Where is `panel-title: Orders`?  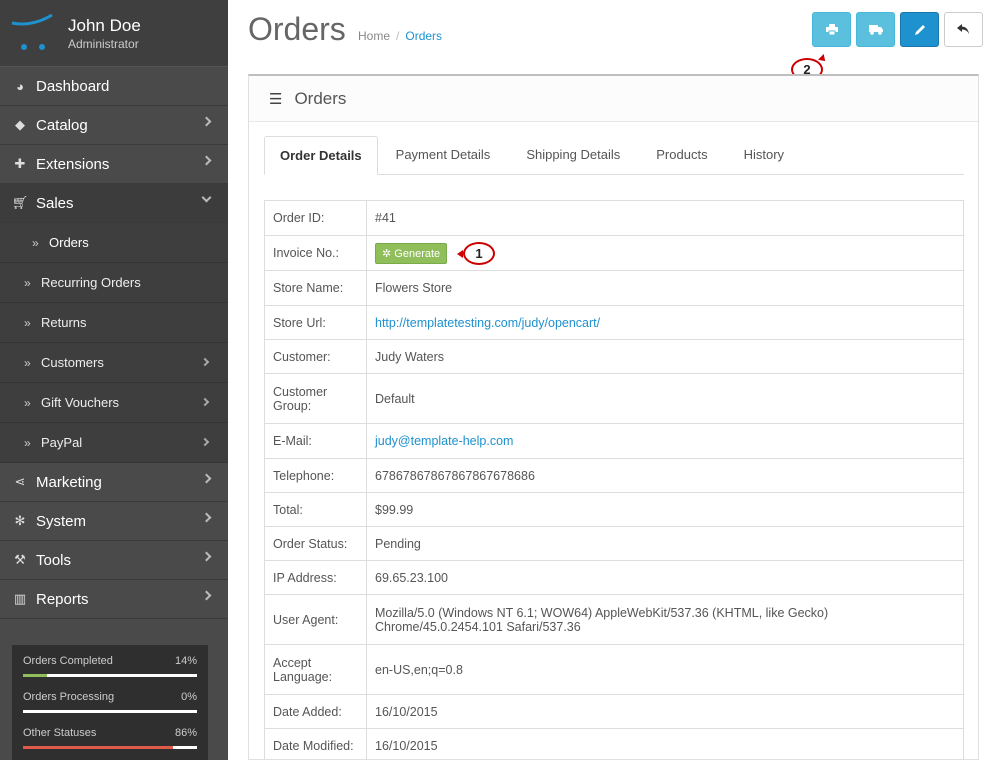 panel-title: Orders is located at coordinates (320, 98).